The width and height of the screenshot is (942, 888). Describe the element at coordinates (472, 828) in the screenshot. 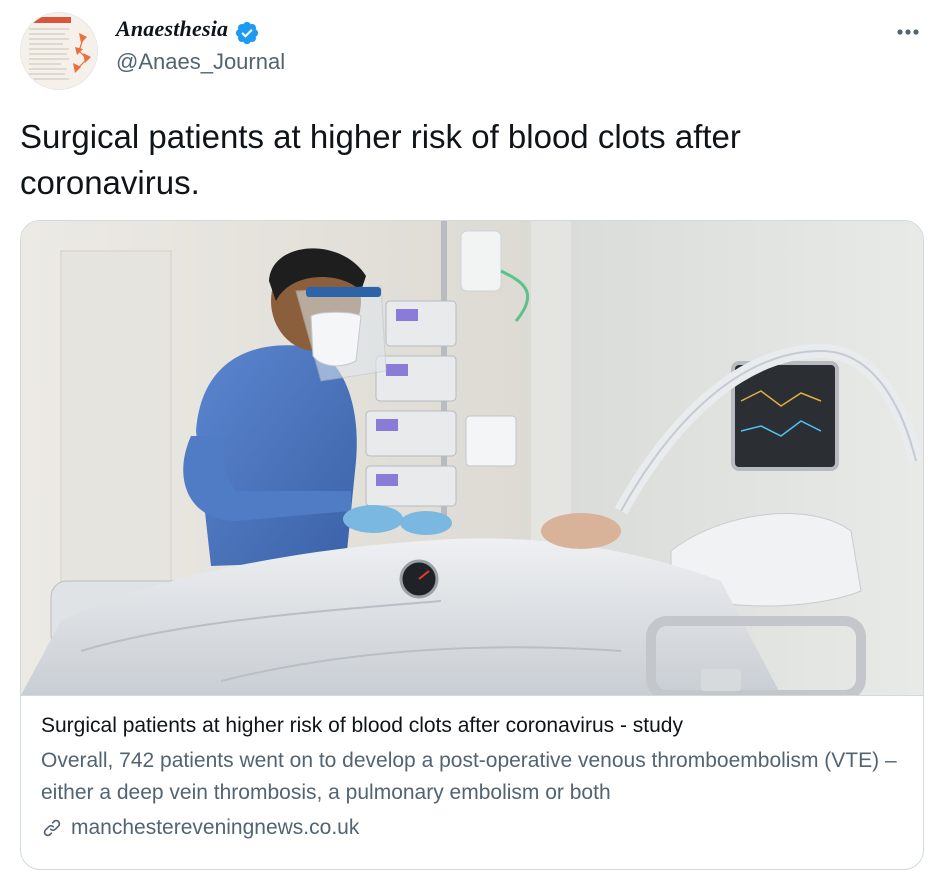

I see `card-domain: manchestereveningnews.co.uk` at that location.